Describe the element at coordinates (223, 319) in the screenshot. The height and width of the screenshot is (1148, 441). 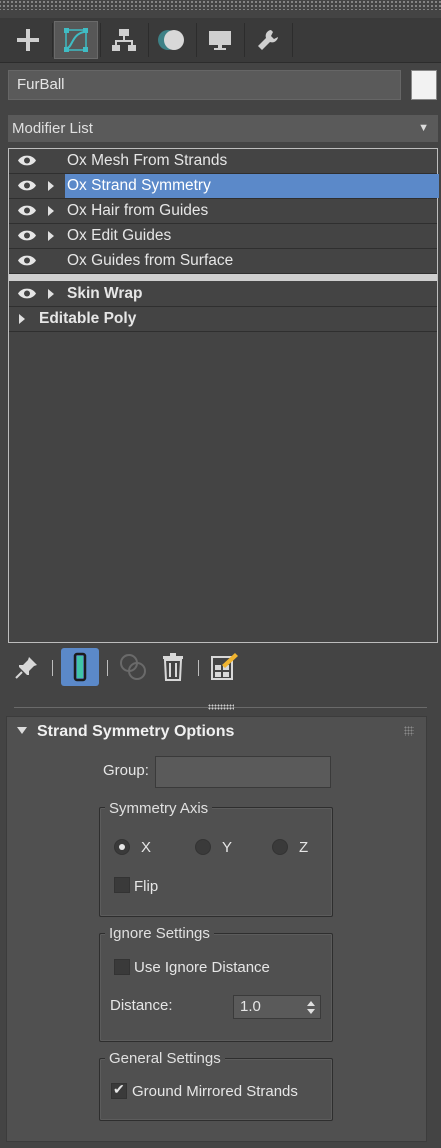
I see `stack-item-editable-poly: Editable Poly` at that location.